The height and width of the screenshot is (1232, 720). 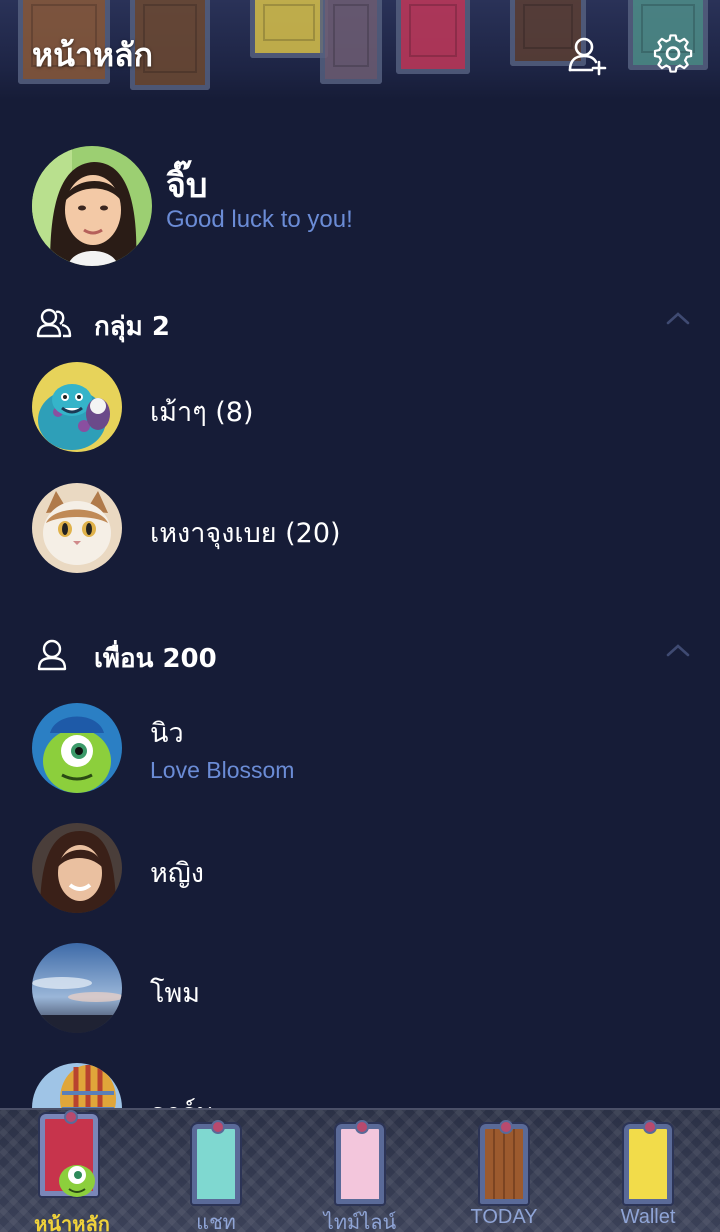 What do you see at coordinates (360, 1222) in the screenshot?
I see `tab-timeline-label: ไทม์ไลน์` at bounding box center [360, 1222].